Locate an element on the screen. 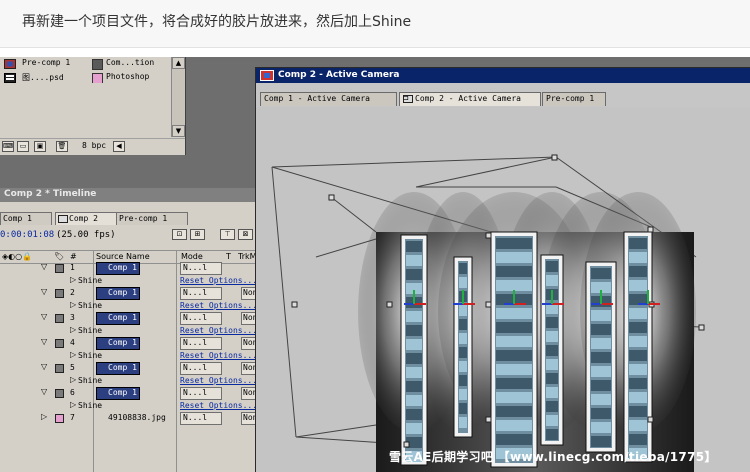  current-time-display: 0:00:01:08 is located at coordinates (27, 235).